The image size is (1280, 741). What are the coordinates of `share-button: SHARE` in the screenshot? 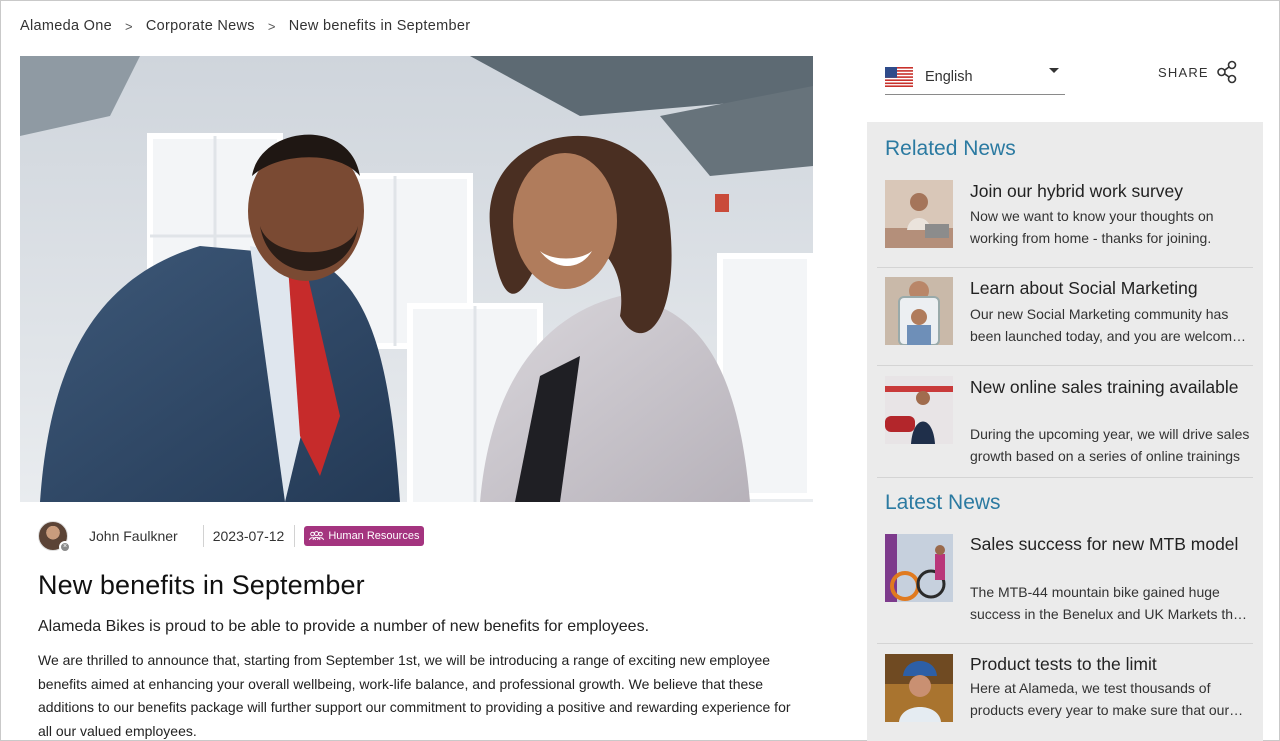 It's located at (1198, 72).